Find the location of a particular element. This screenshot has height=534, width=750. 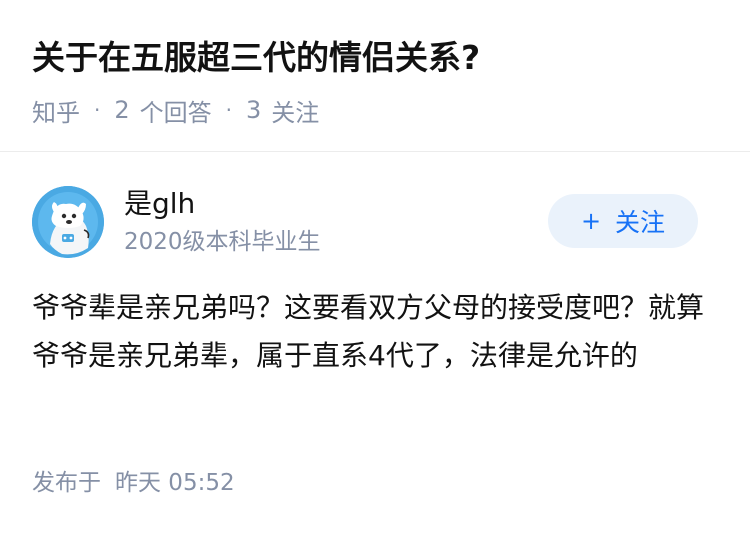

follow-count: 3 is located at coordinates (254, 110).